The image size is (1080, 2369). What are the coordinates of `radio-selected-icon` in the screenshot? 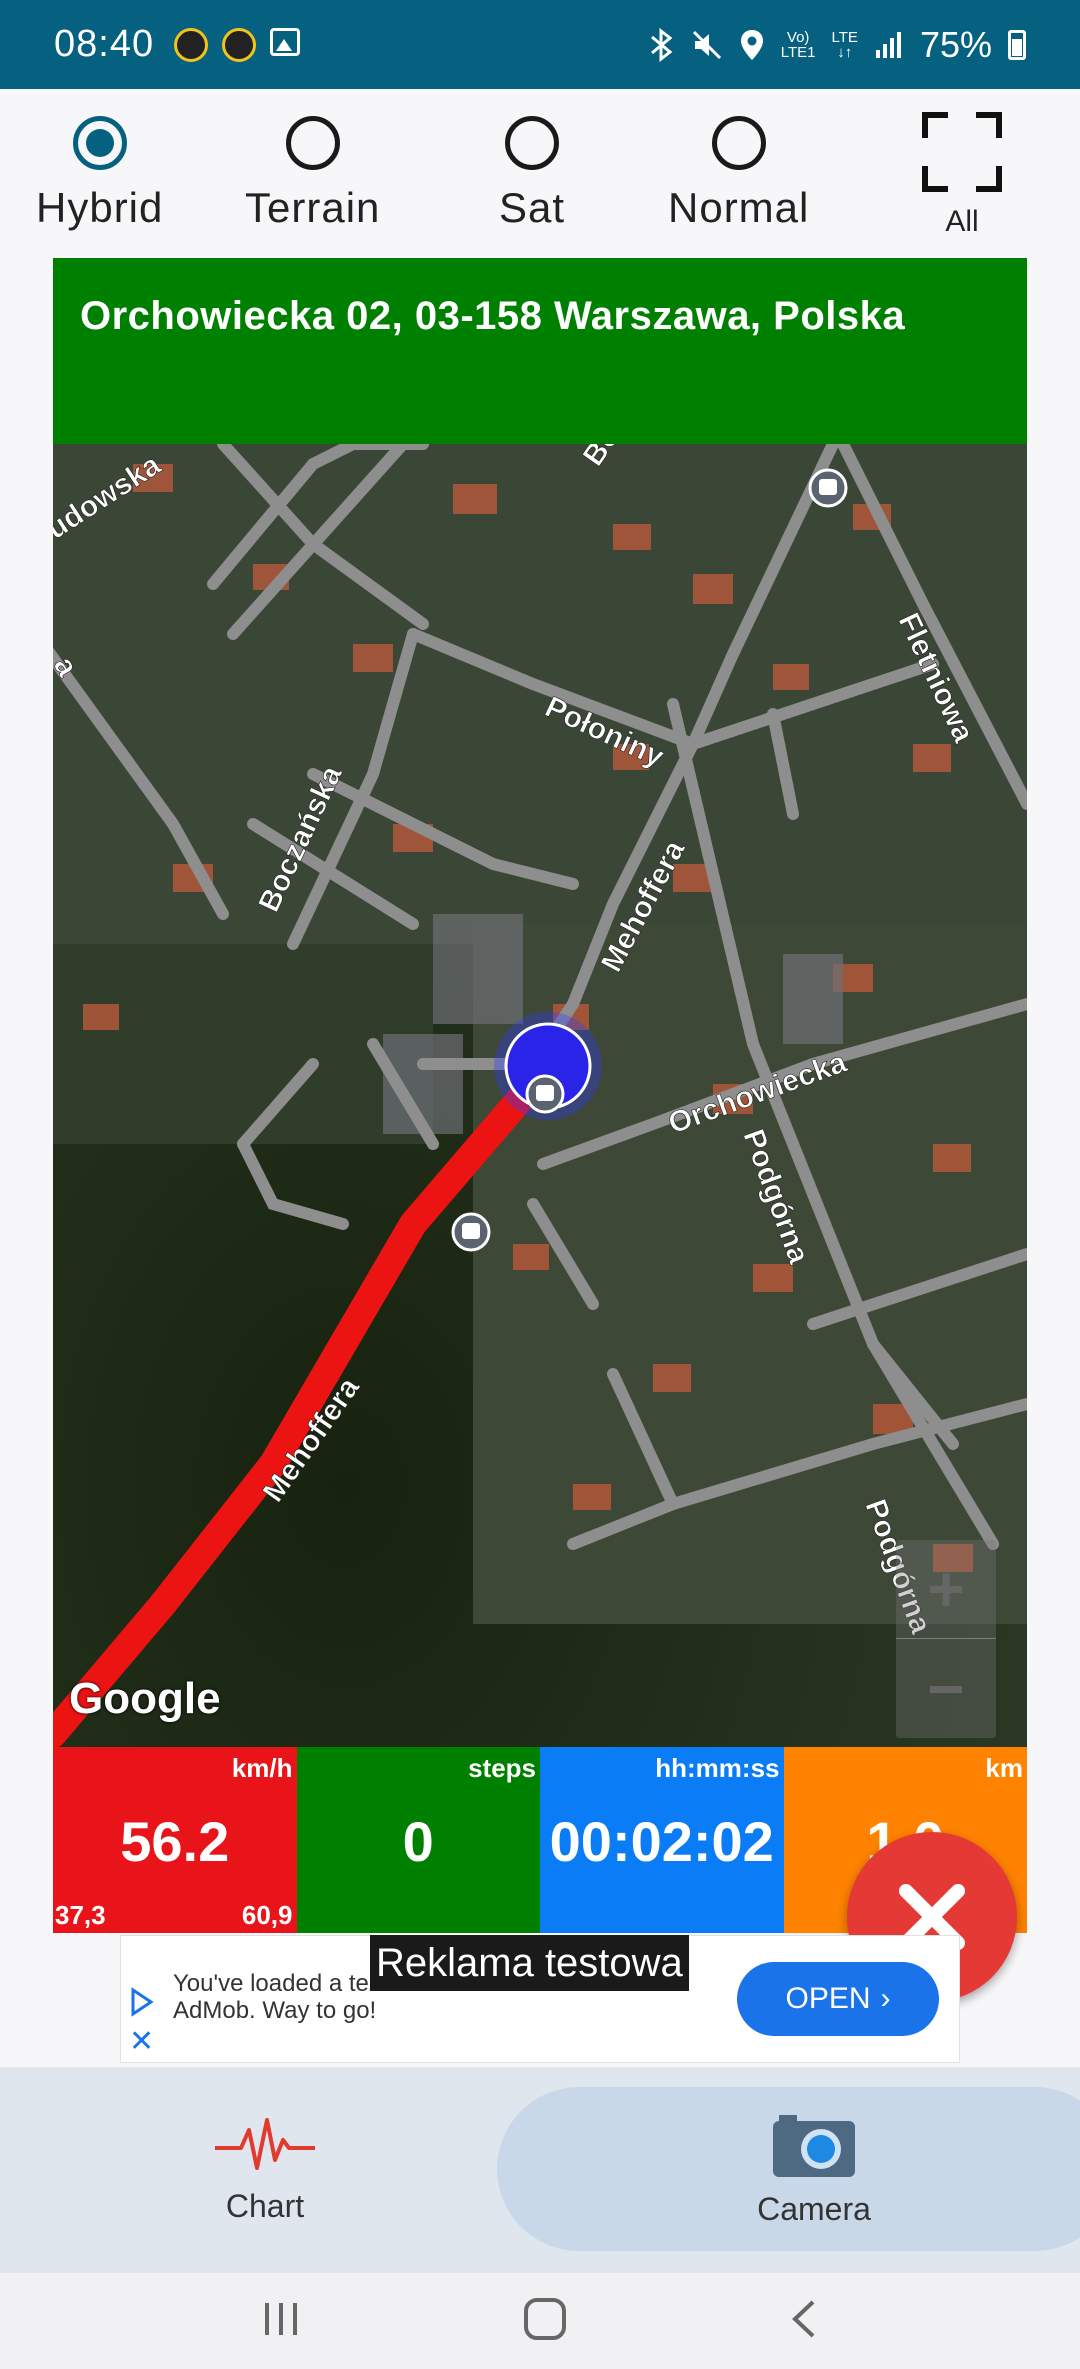 It's located at (99, 143).